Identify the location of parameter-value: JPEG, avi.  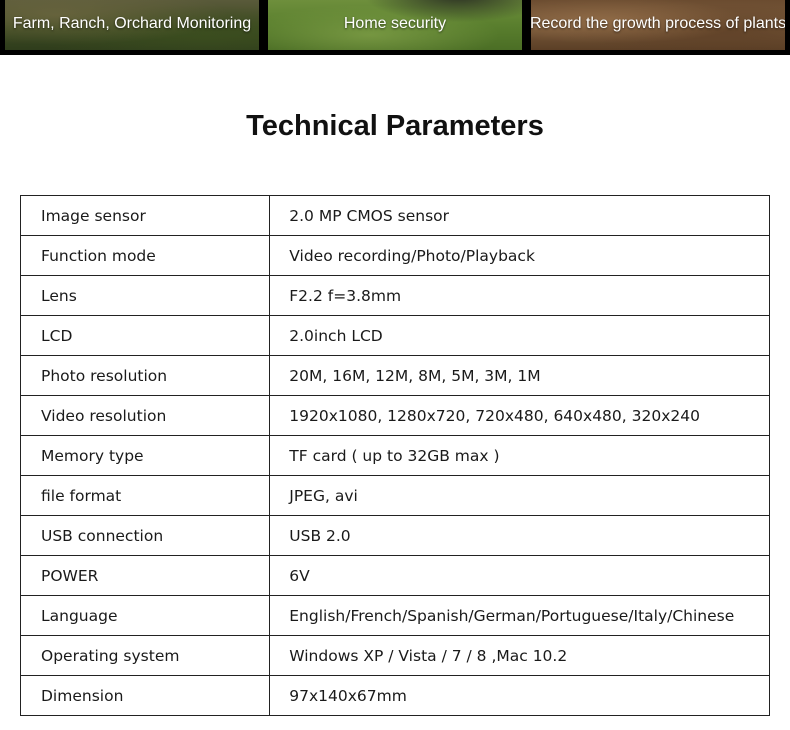
(519, 495).